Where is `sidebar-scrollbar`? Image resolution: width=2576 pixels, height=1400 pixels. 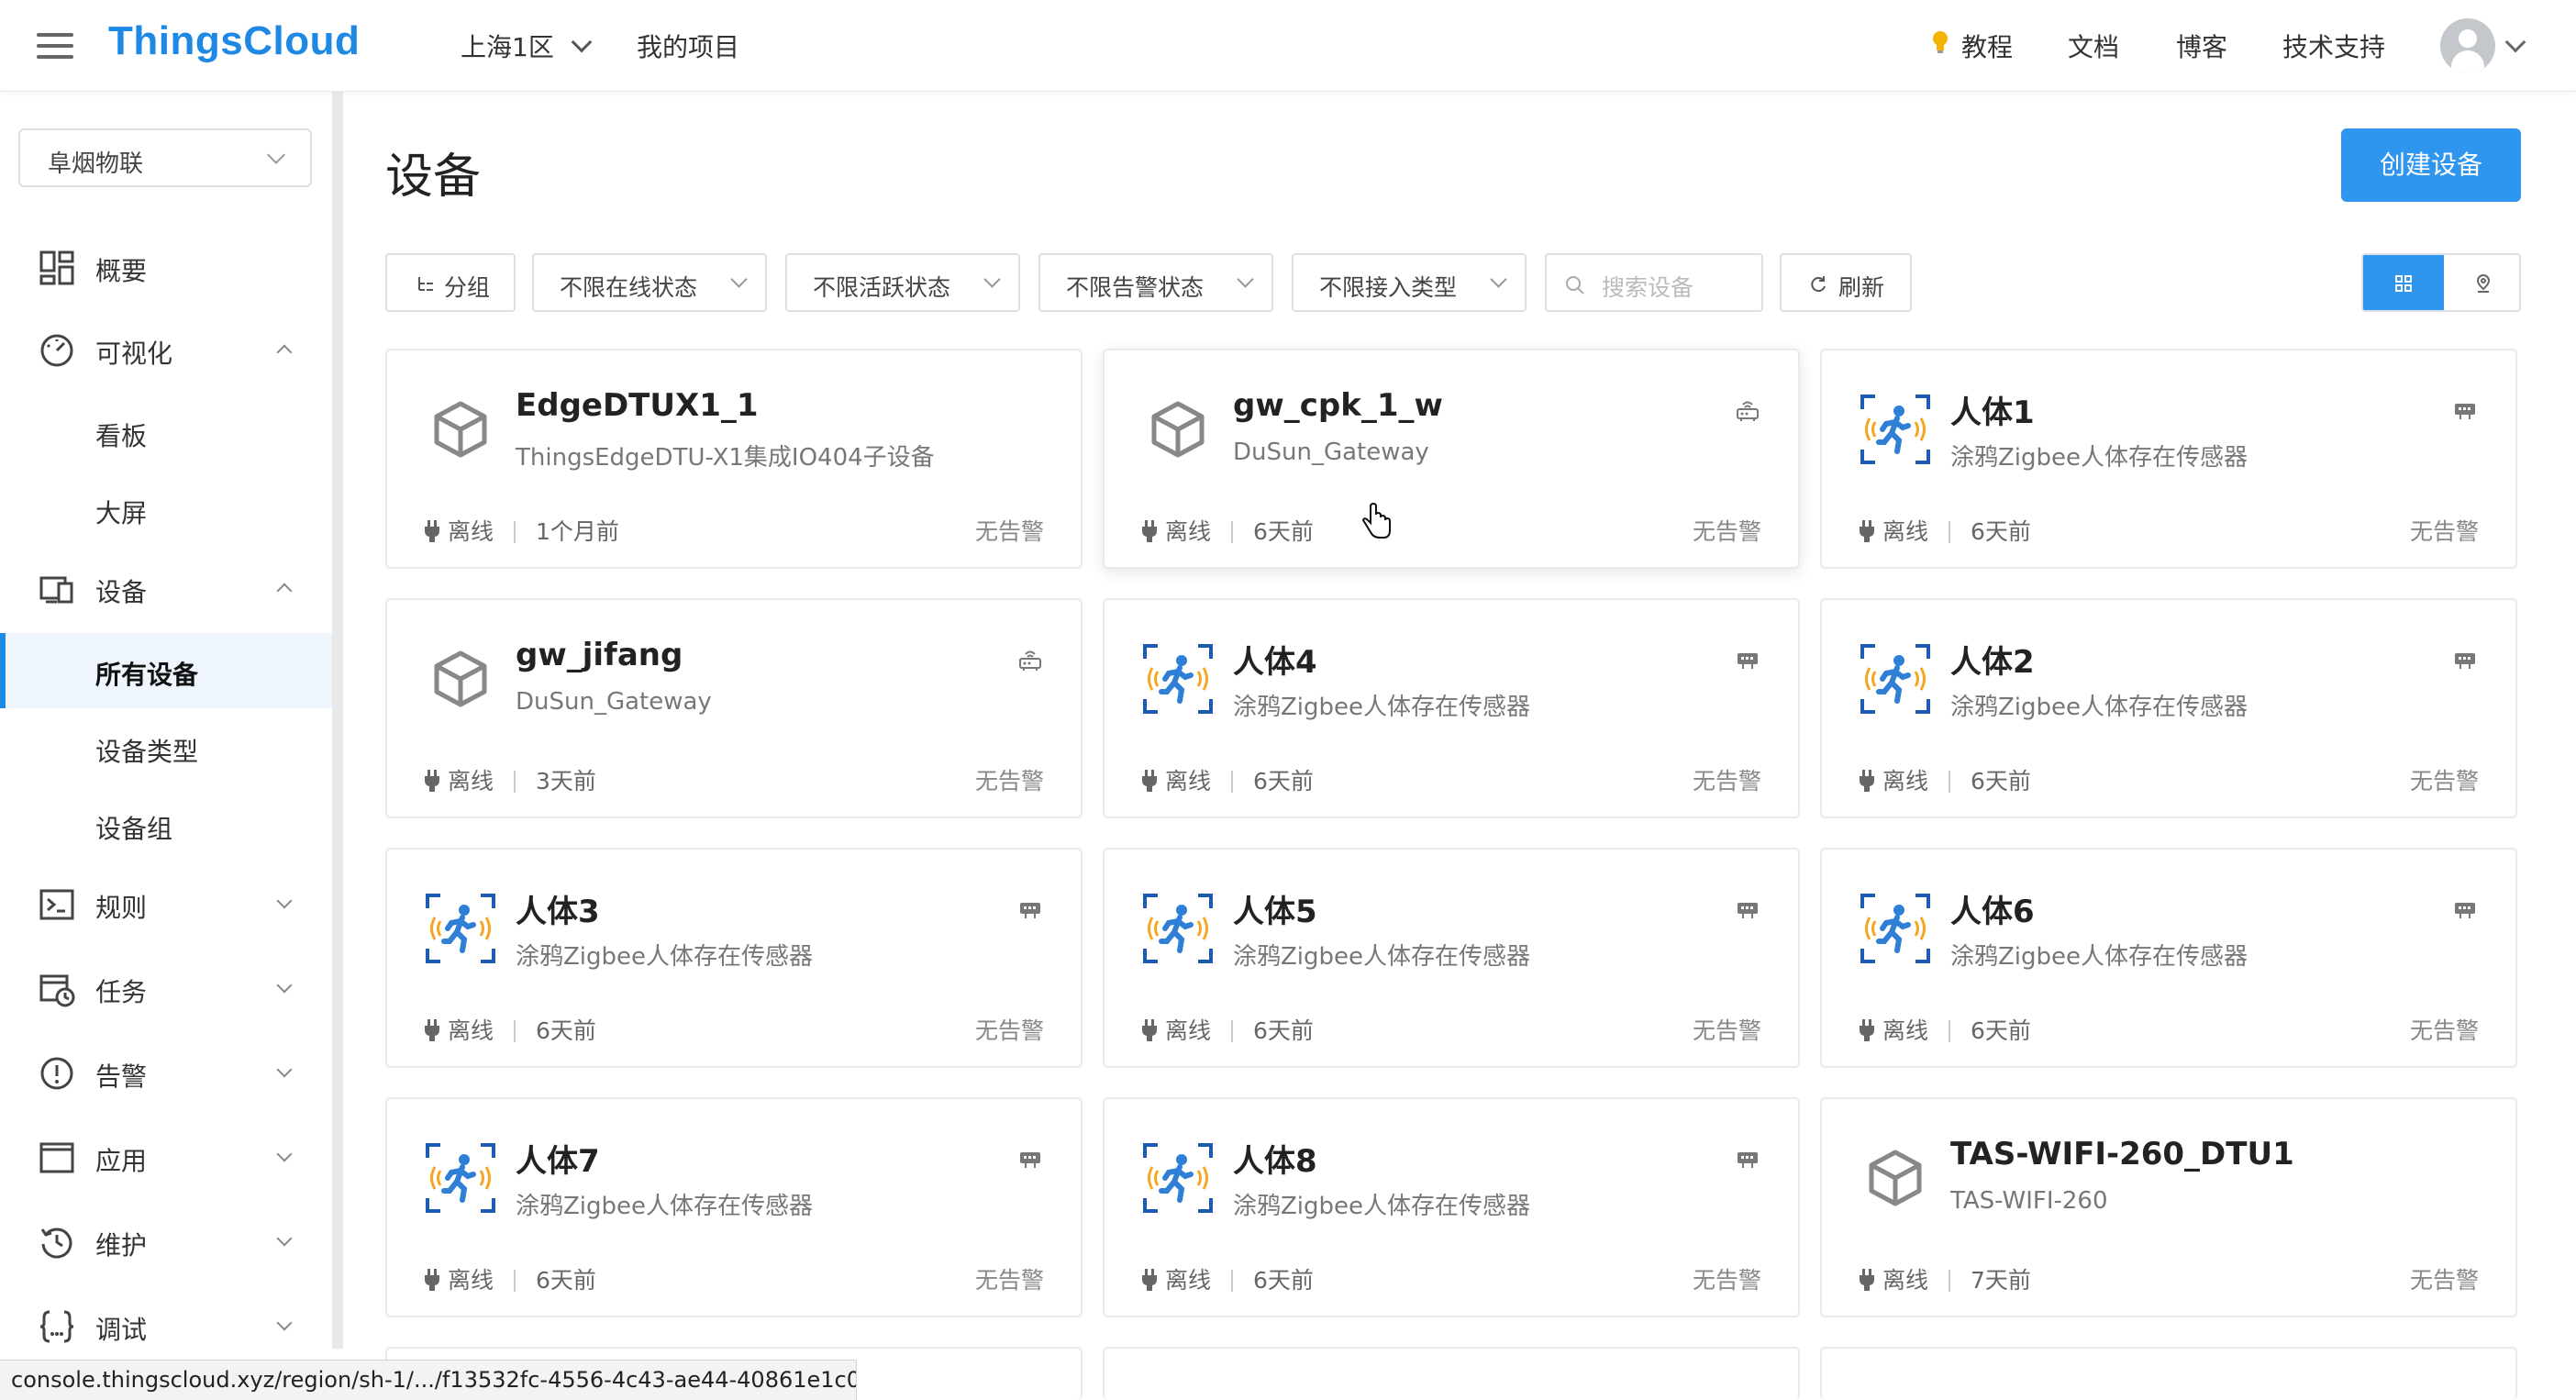
sidebar-scrollbar is located at coordinates (337, 721).